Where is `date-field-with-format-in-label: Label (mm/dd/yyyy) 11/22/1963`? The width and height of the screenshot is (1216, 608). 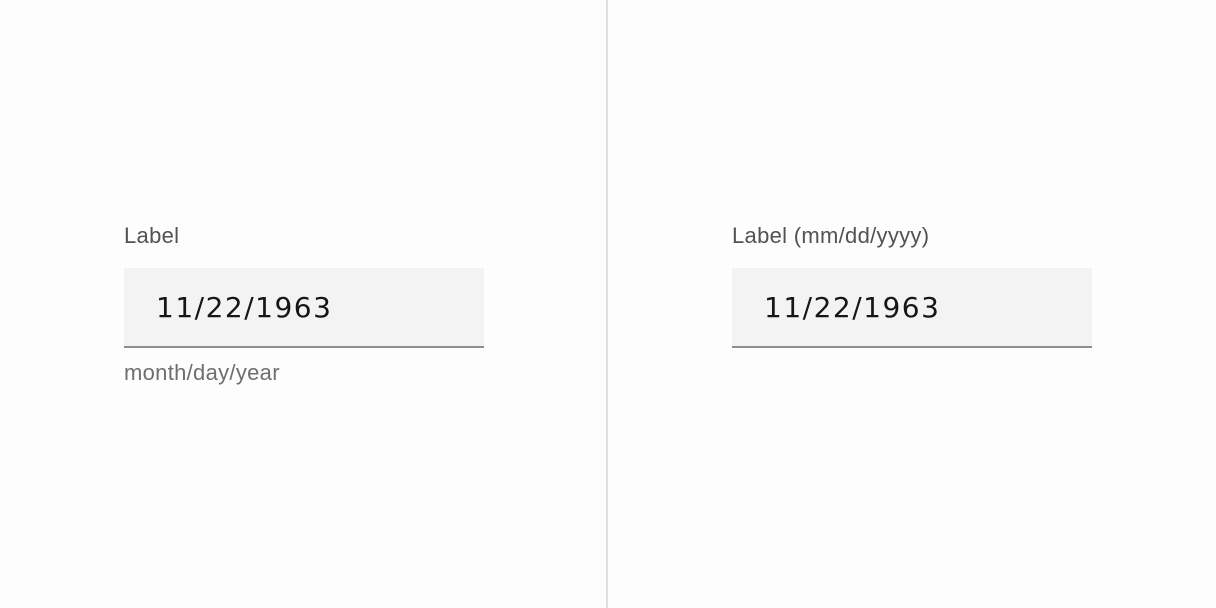 date-field-with-format-in-label: Label (mm/dd/yyyy) 11/22/1963 is located at coordinates (912, 284).